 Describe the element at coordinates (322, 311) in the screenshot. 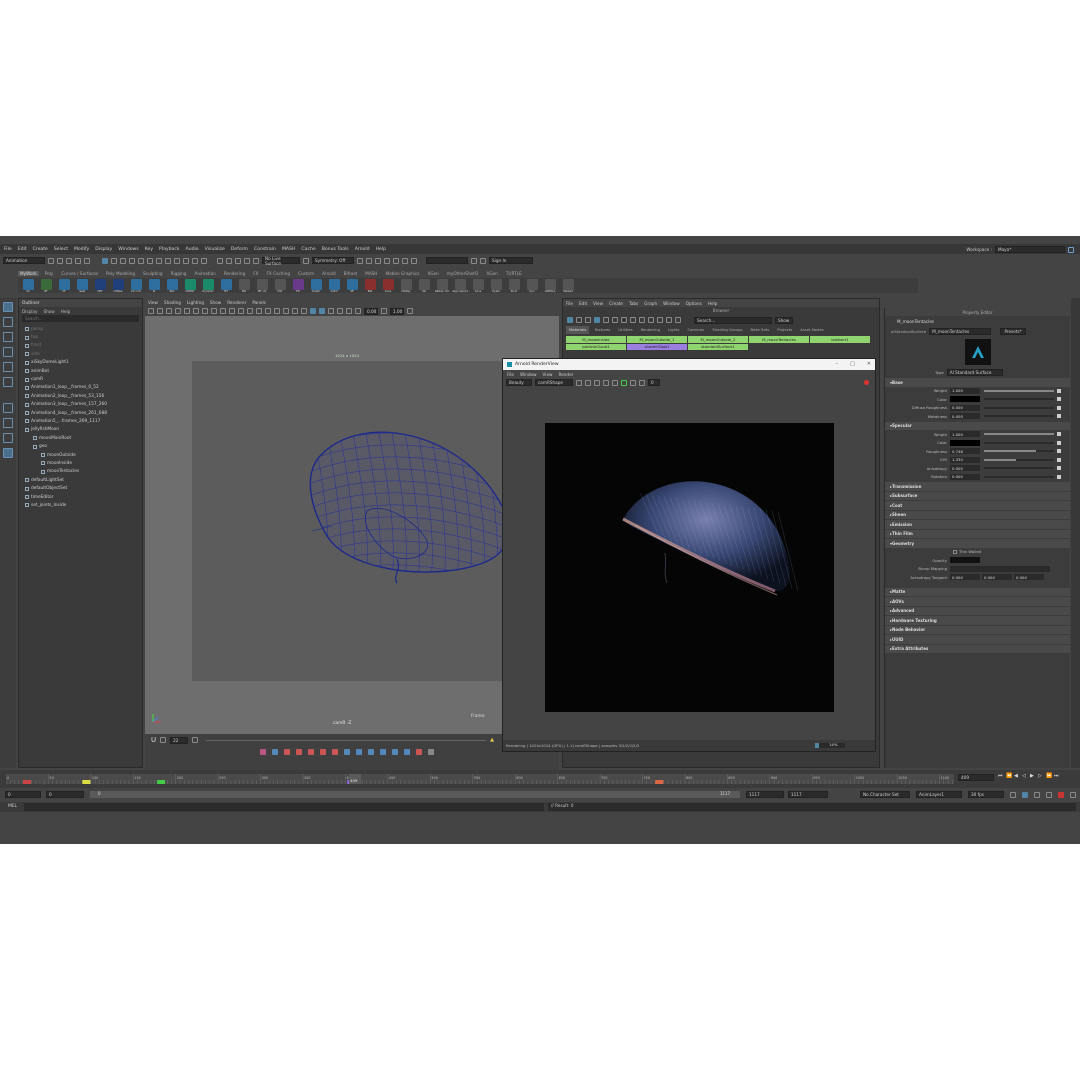

I see `xray-joints-icon` at that location.